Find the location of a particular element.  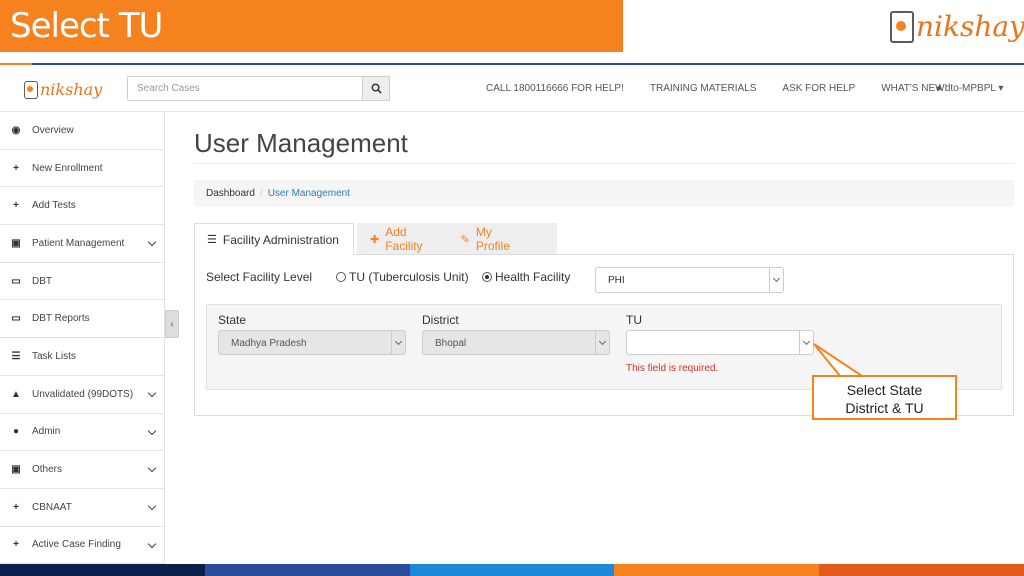

title-banner: Select TU is located at coordinates (311, 26).